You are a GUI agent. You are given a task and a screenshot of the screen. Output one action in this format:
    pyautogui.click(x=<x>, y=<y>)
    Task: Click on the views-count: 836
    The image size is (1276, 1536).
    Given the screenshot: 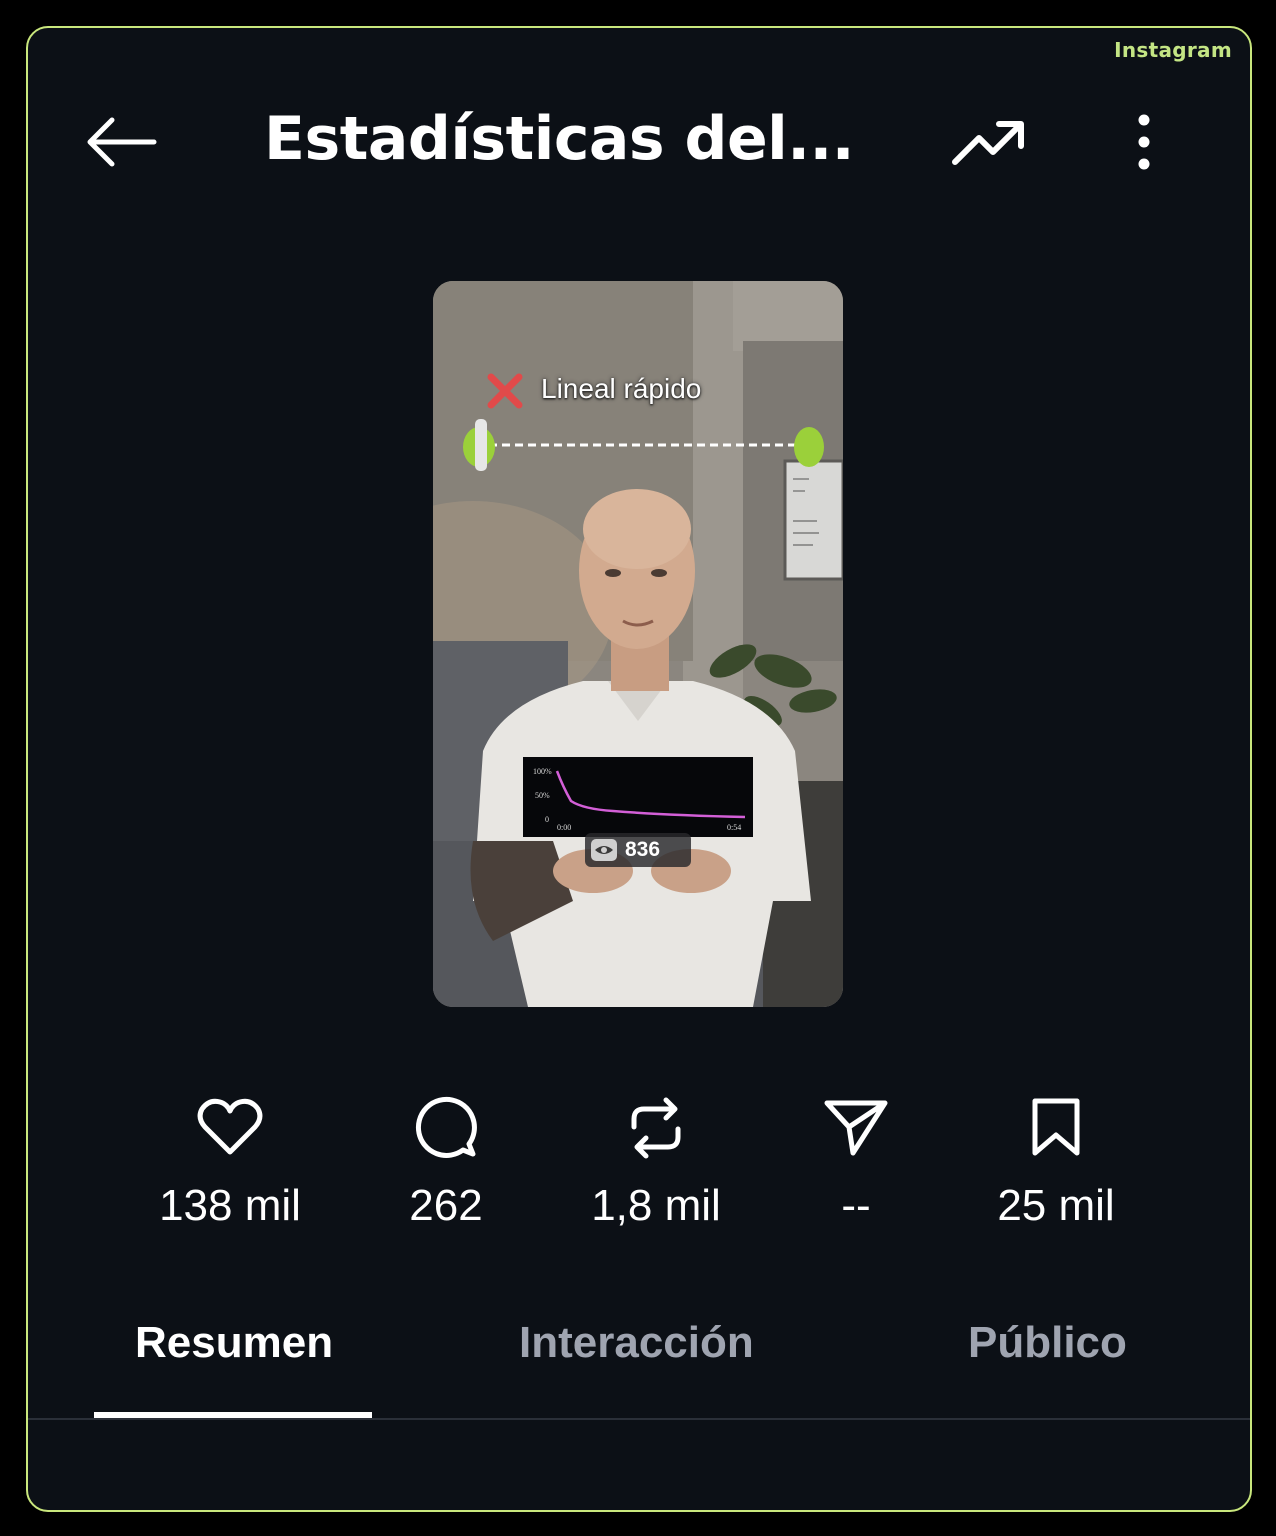 What is the action you would take?
    pyautogui.click(x=643, y=849)
    